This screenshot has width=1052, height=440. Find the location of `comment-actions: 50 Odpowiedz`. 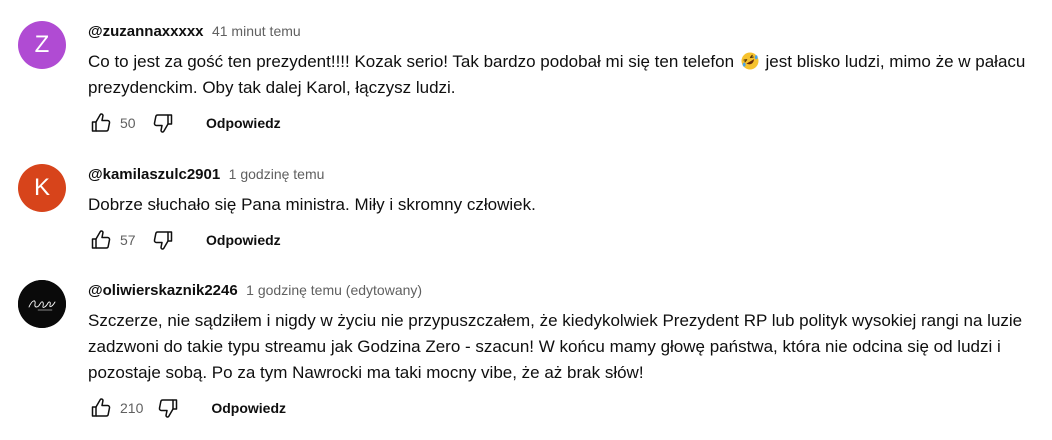

comment-actions: 50 Odpowiedz is located at coordinates (184, 123).